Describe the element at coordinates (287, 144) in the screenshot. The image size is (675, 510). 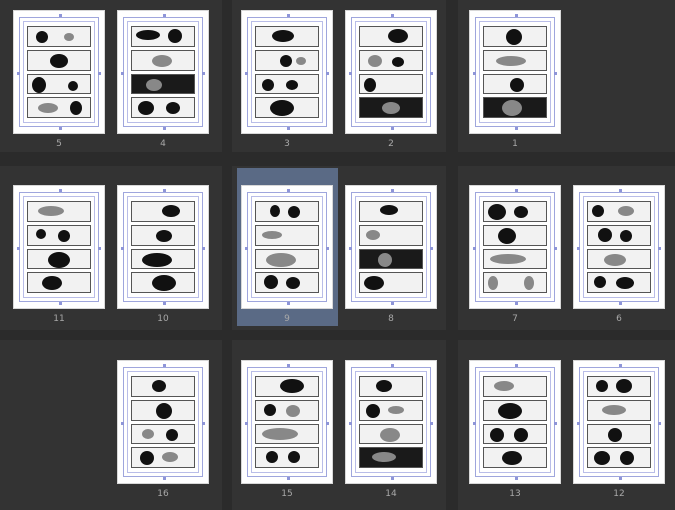
I see `page-number-3: 3` at that location.